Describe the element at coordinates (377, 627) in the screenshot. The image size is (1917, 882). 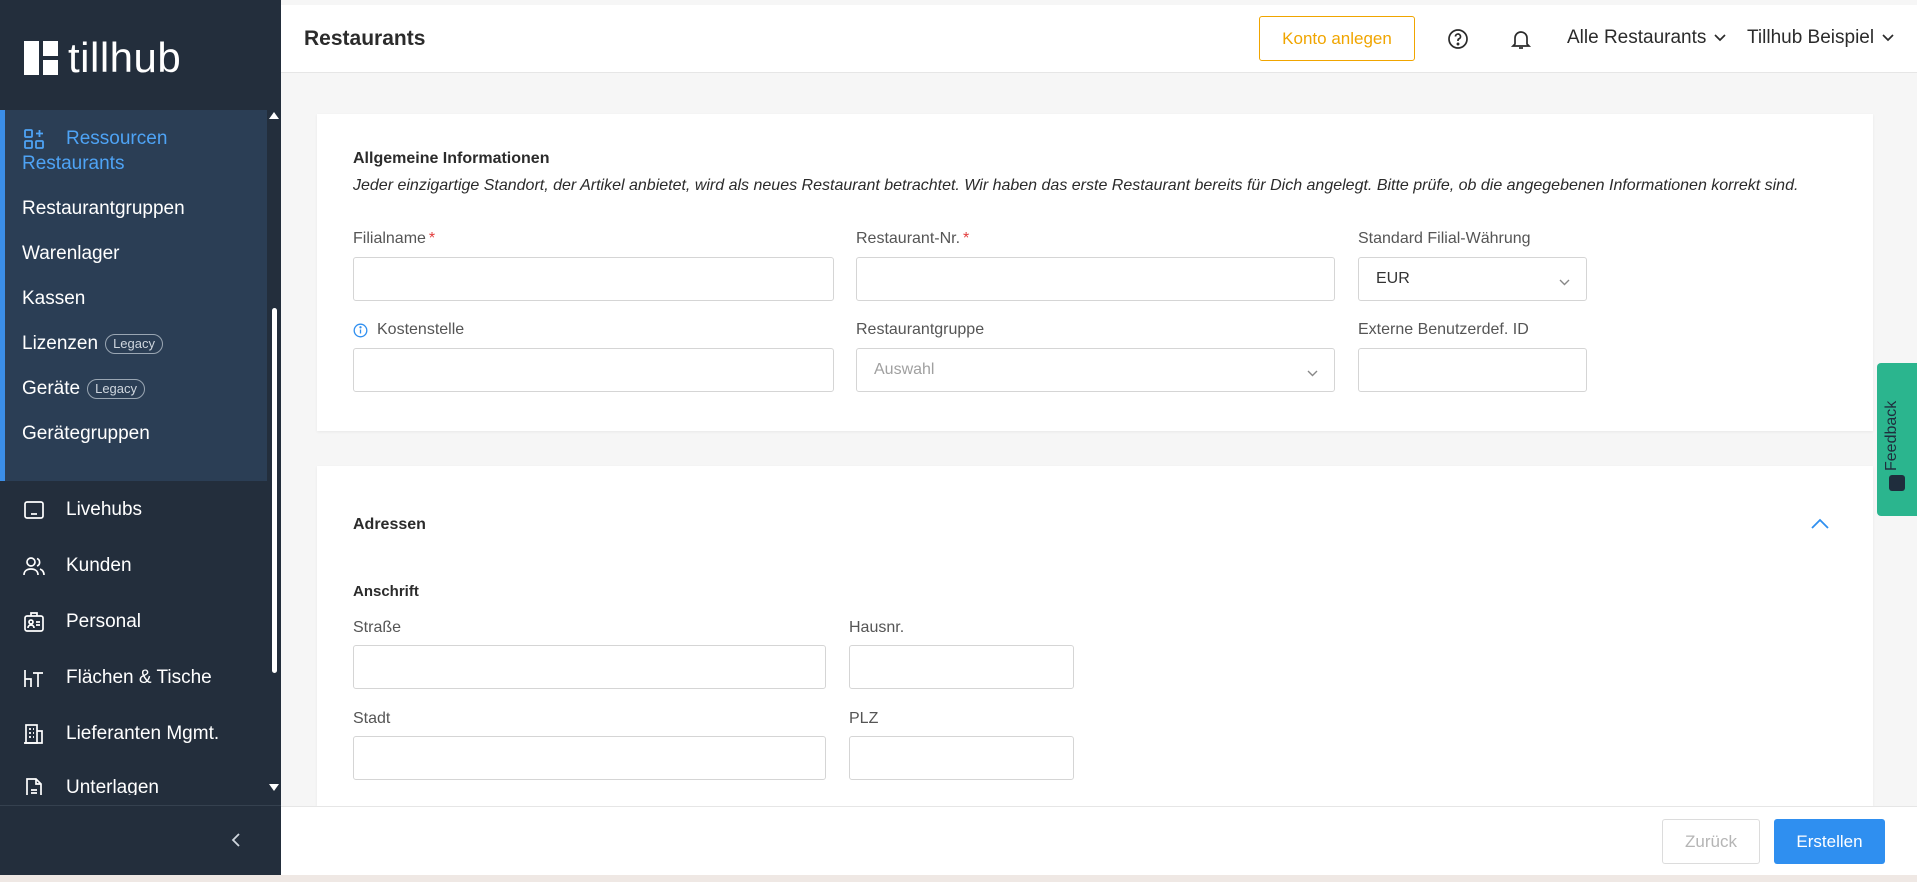
I see `street-label: Straße` at that location.